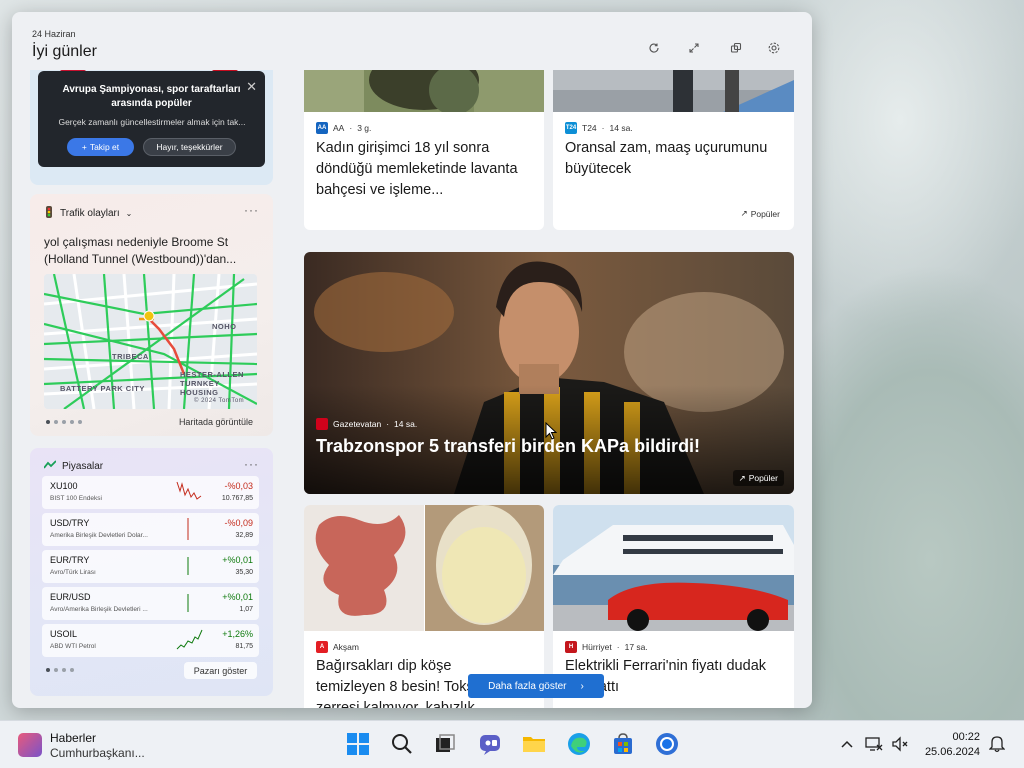 The image size is (1024, 768). Describe the element at coordinates (150, 566) in the screenshot. I see `market-row: EUR/TRY Avro/Türk Lirası +%0,01 35,30` at that location.